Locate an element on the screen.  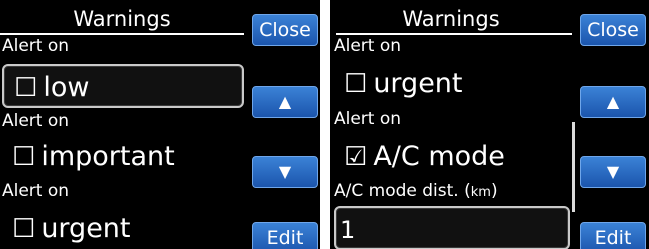
alert-low-checkbox: ☐ low is located at coordinates (123, 86).